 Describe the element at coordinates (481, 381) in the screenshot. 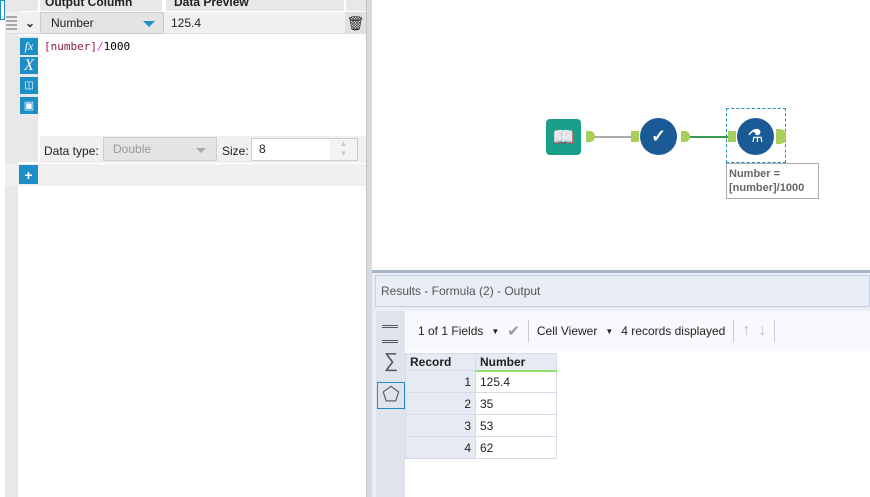

I see `table-row: 1 125.4` at that location.